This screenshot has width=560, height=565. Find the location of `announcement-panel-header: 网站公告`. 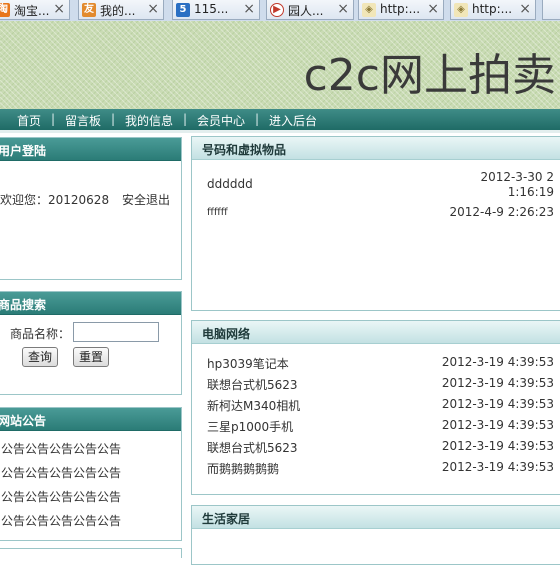

announcement-panel-header: 网站公告 is located at coordinates (90, 419).